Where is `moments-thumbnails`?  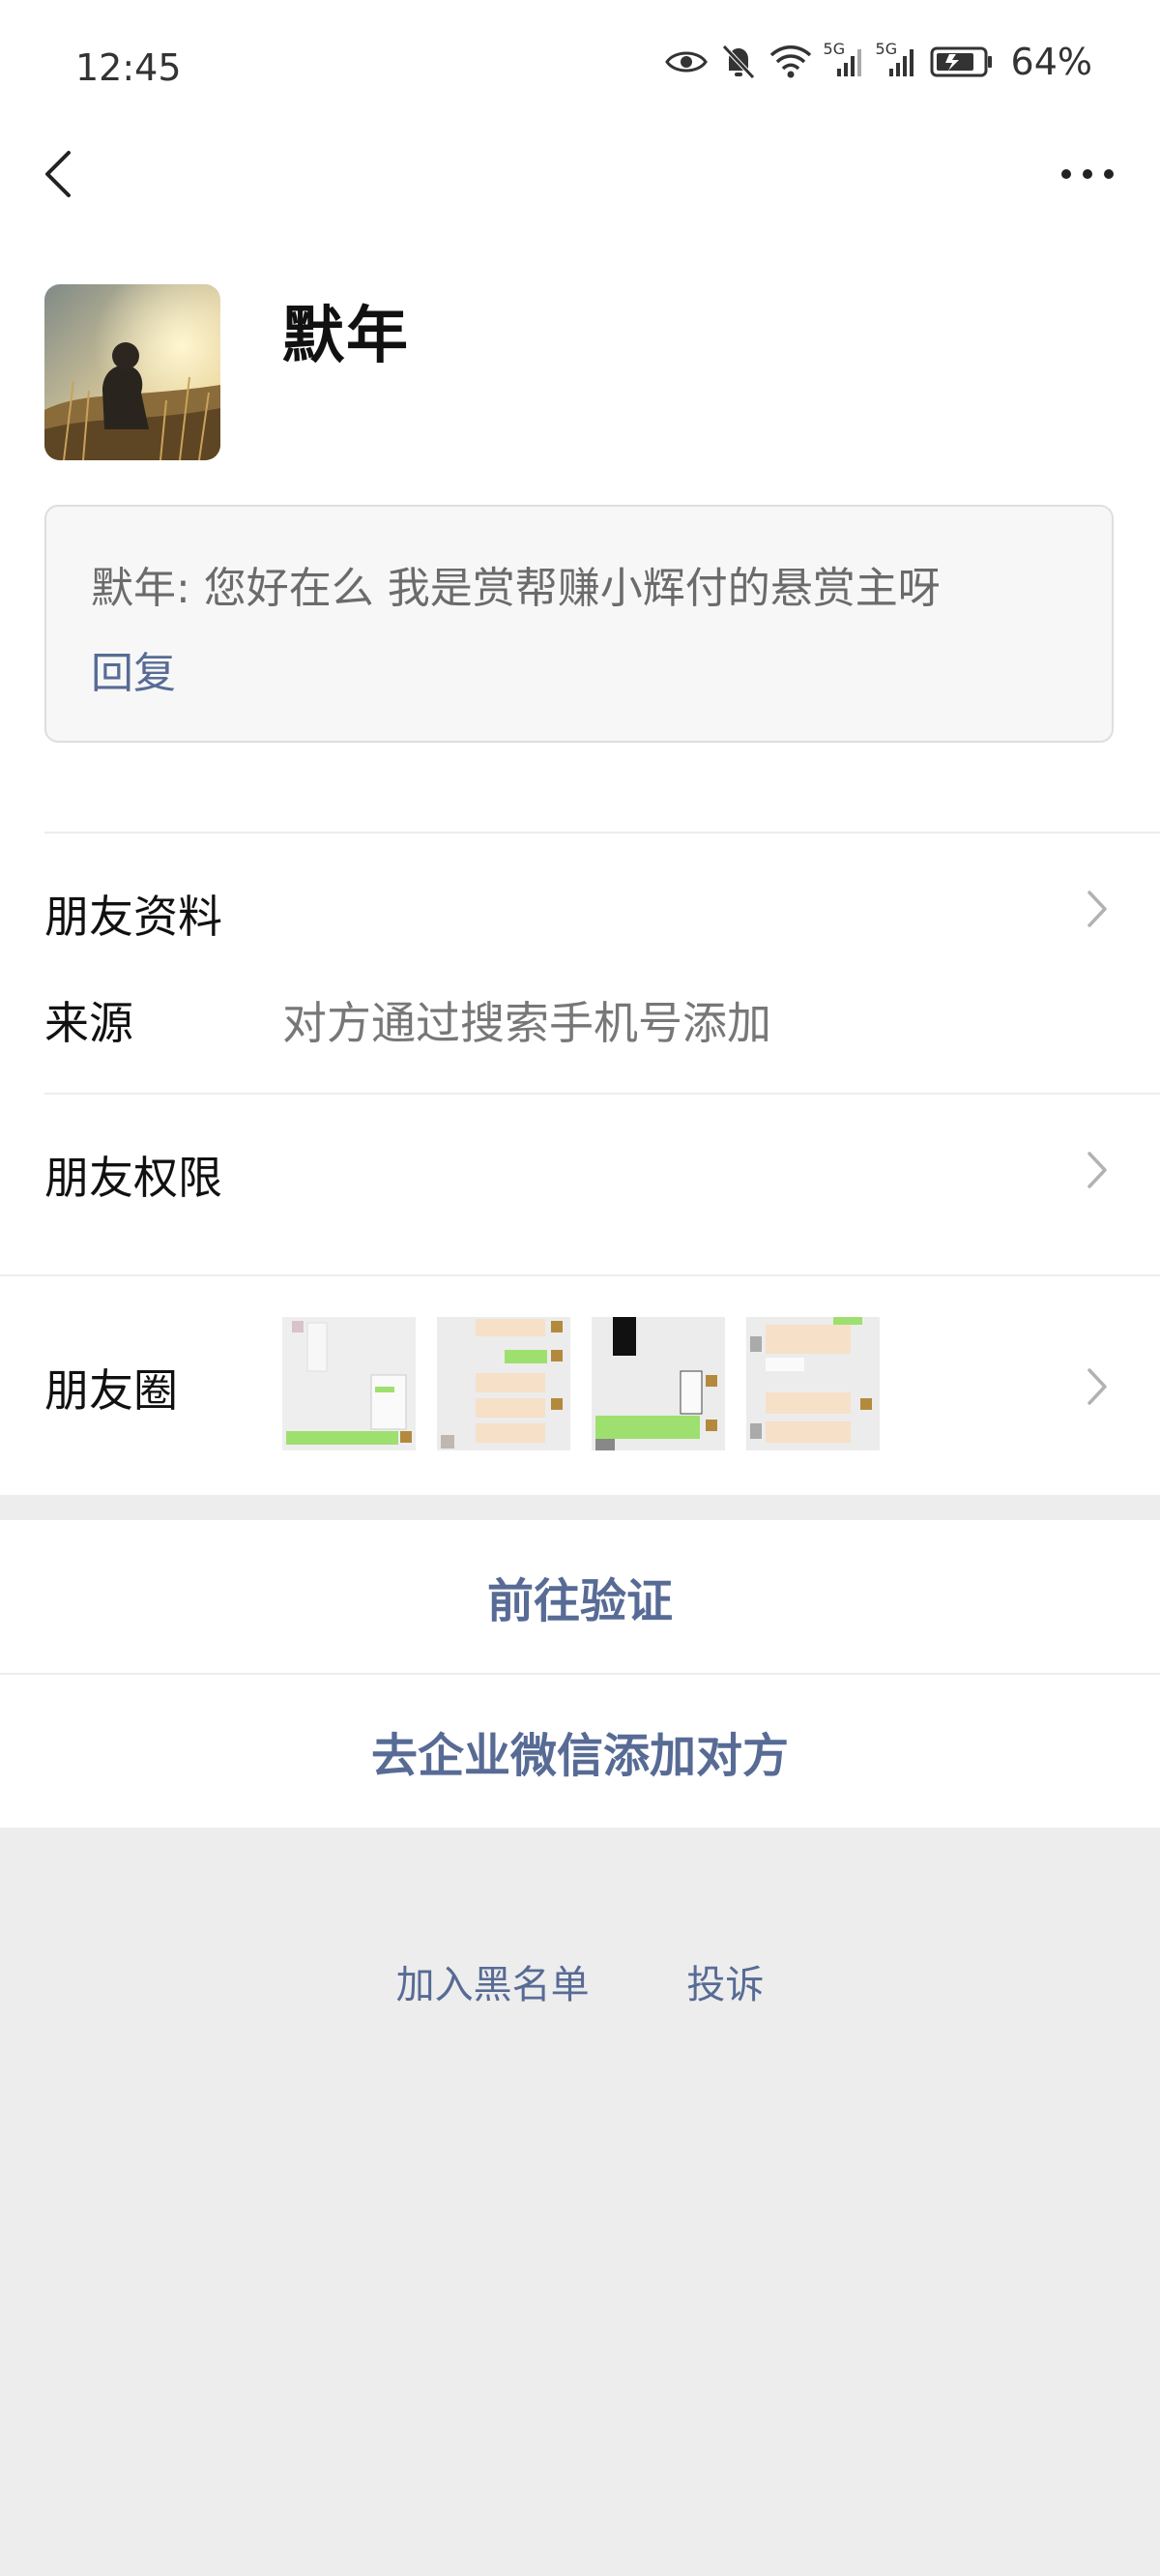 moments-thumbnails is located at coordinates (581, 1383).